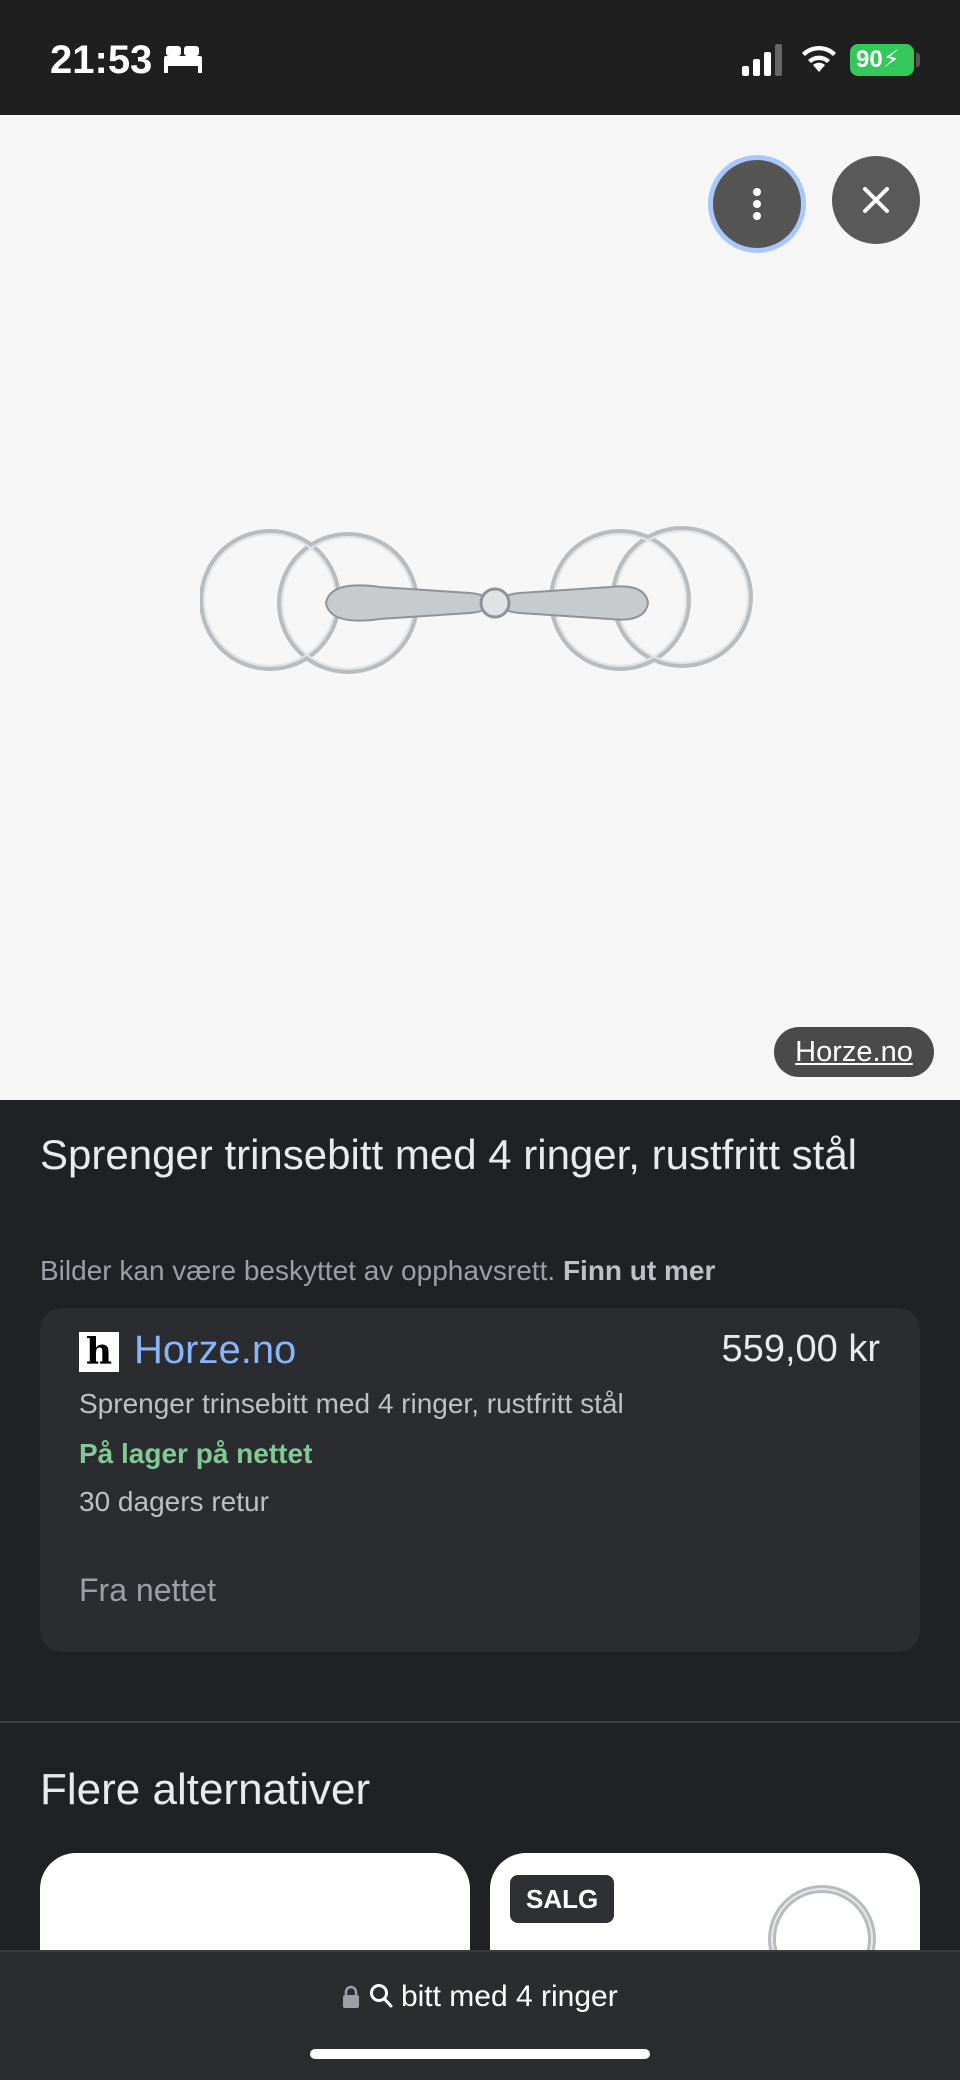  I want to click on close-icon, so click(876, 200).